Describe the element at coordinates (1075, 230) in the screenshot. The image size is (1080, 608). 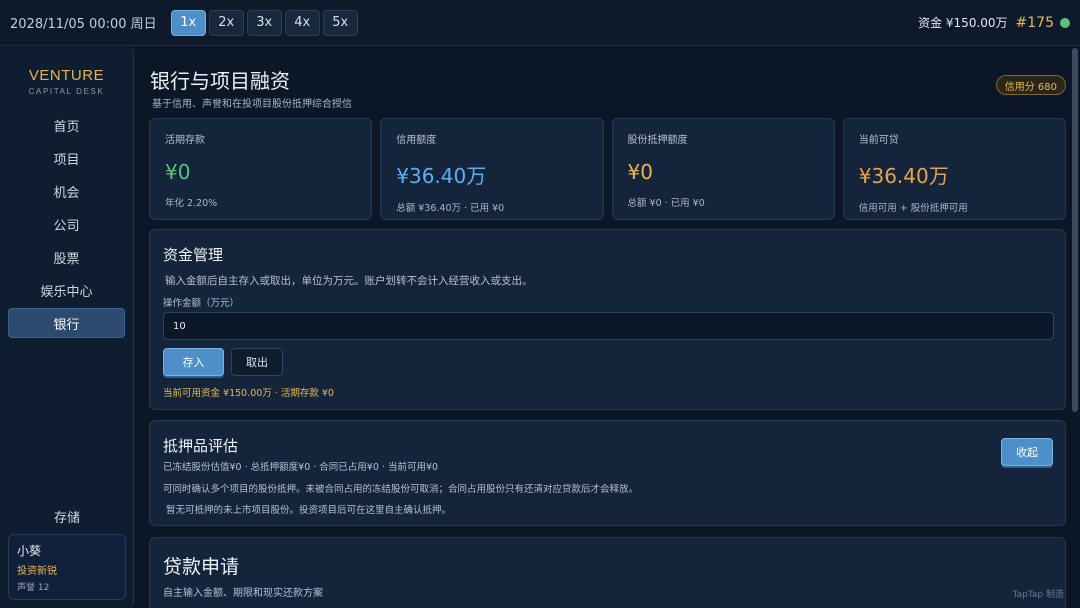
I see `page-scrollbar` at that location.